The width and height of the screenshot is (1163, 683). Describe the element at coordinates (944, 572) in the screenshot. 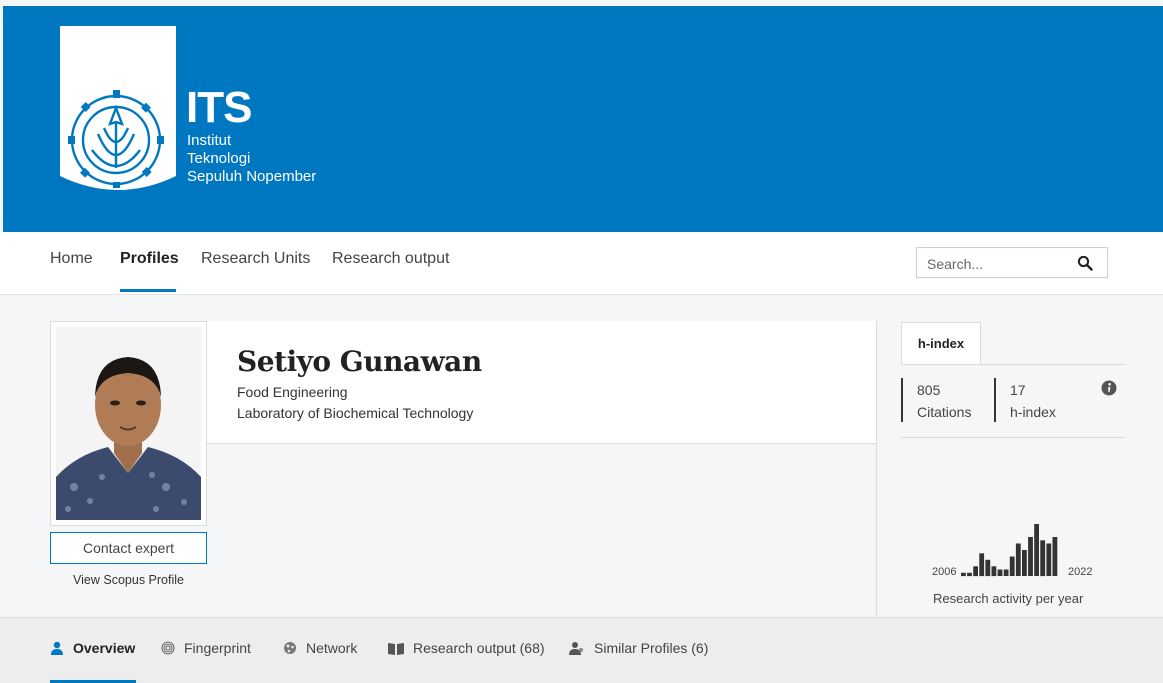

I see `chart-start-year: 2006` at that location.